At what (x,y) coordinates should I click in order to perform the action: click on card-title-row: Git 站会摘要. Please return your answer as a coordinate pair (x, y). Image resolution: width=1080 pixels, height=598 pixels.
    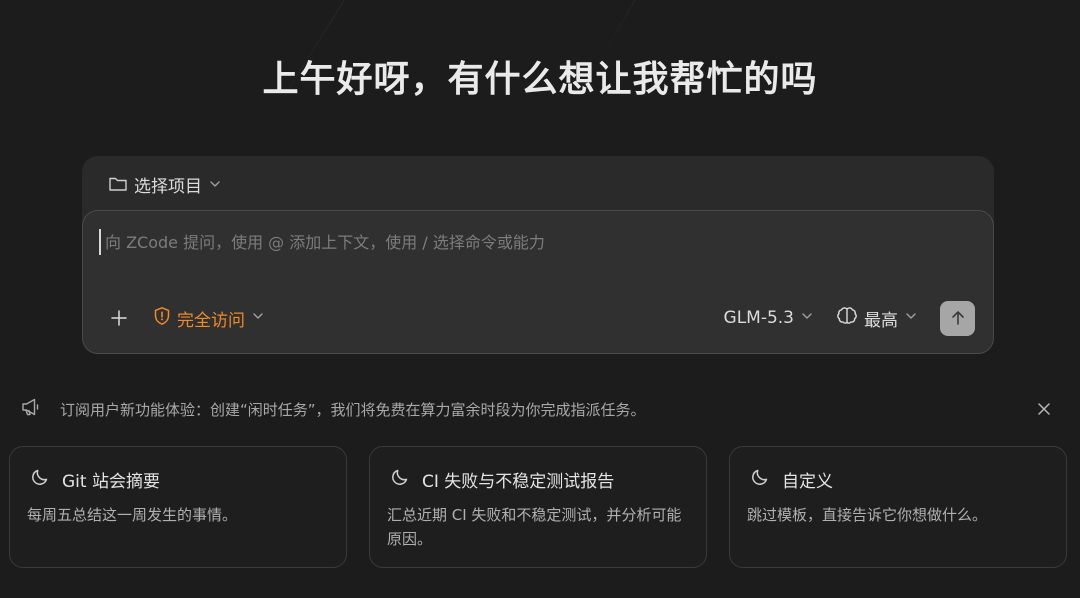
    Looking at the image, I should click on (95, 479).